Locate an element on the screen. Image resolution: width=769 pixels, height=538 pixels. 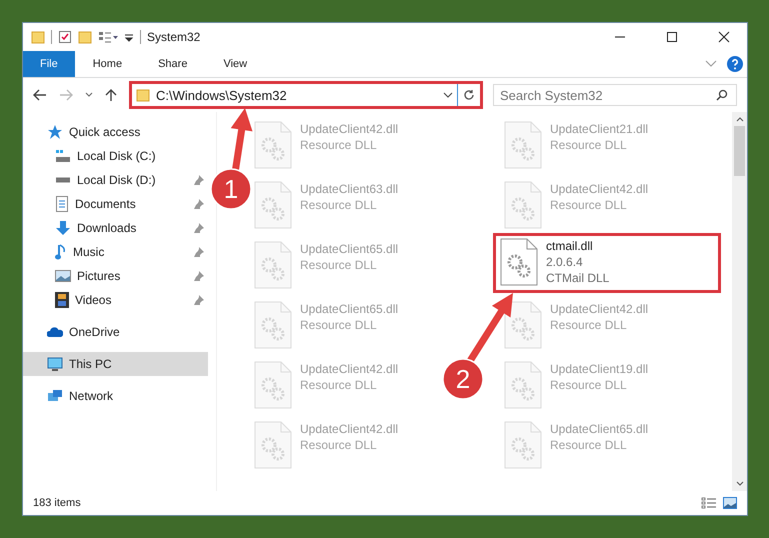
step-number: 2 is located at coordinates (463, 379).